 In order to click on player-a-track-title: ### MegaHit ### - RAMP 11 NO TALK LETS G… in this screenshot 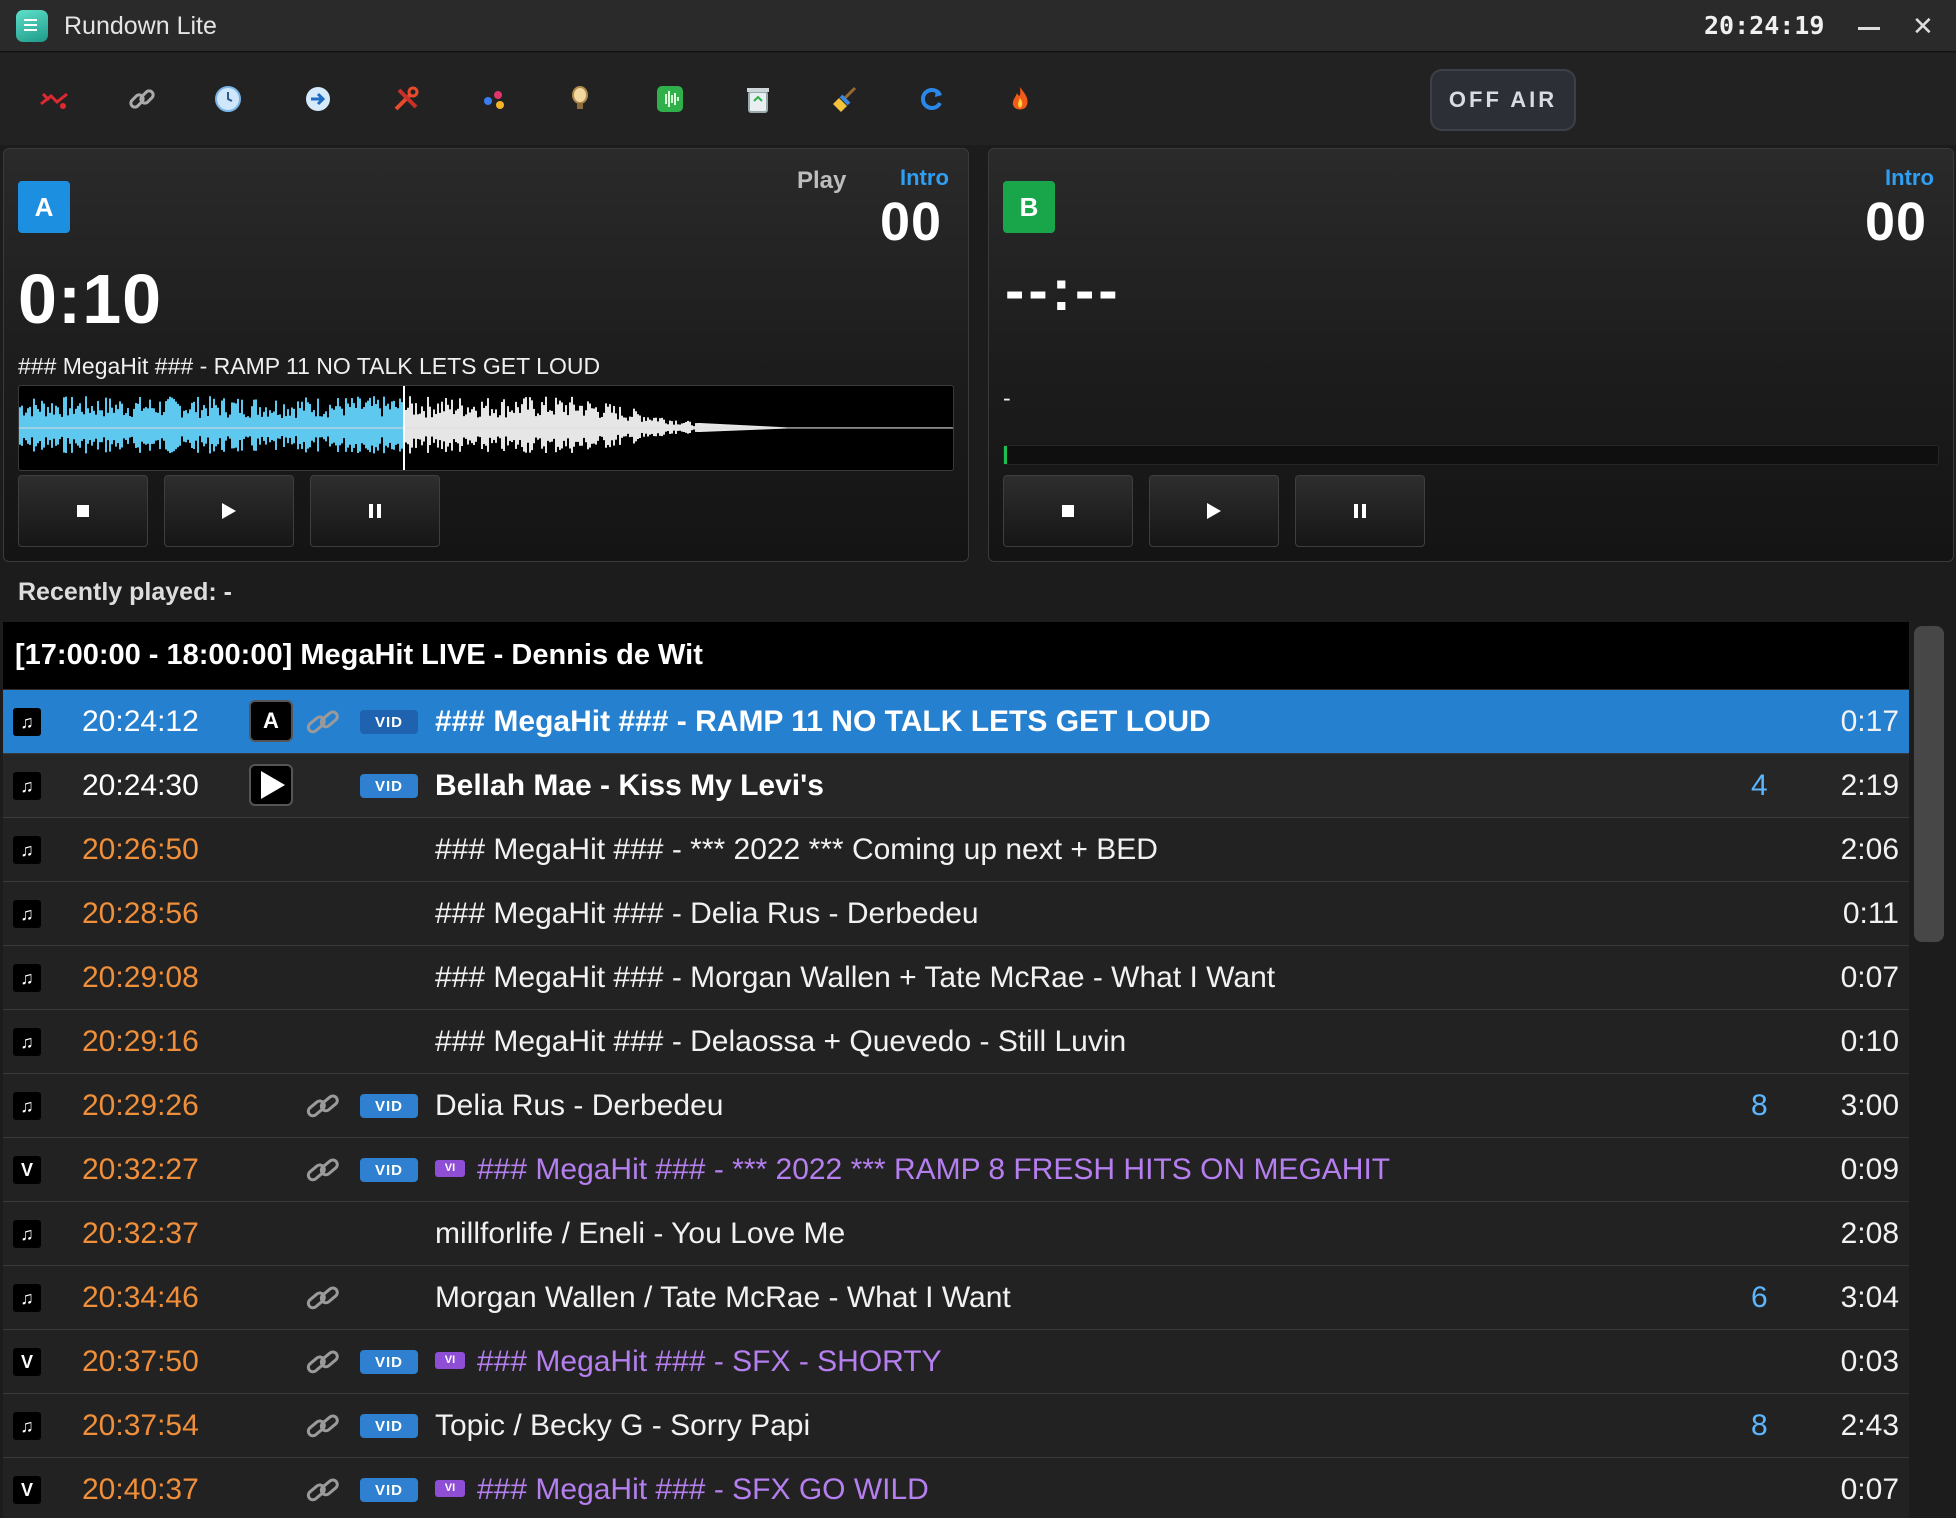, I will do `click(309, 366)`.